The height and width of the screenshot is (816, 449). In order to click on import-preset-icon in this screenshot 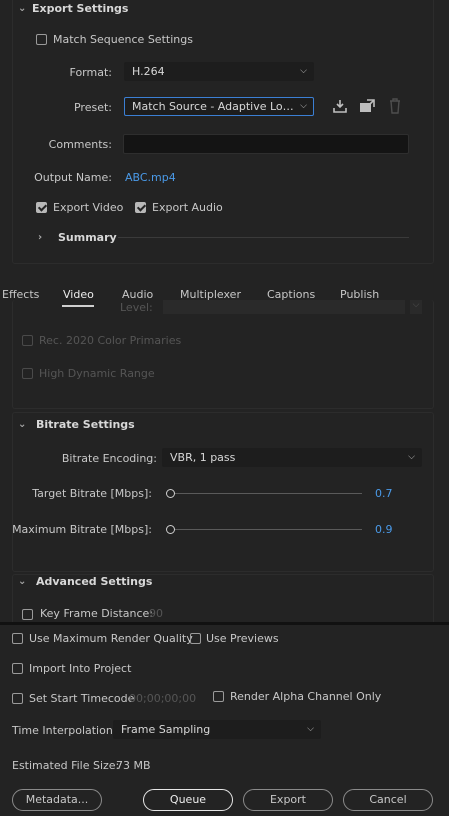, I will do `click(367, 107)`.